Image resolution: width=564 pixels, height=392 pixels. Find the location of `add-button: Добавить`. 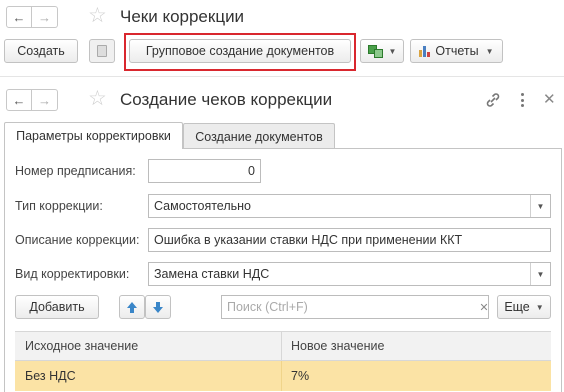

add-button: Добавить is located at coordinates (57, 307).